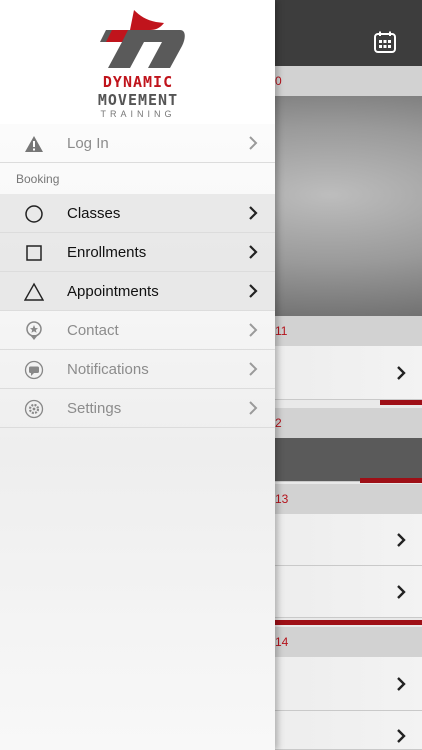 The height and width of the screenshot is (750, 422). What do you see at coordinates (38, 179) in the screenshot?
I see `section-header-booking: Booking` at bounding box center [38, 179].